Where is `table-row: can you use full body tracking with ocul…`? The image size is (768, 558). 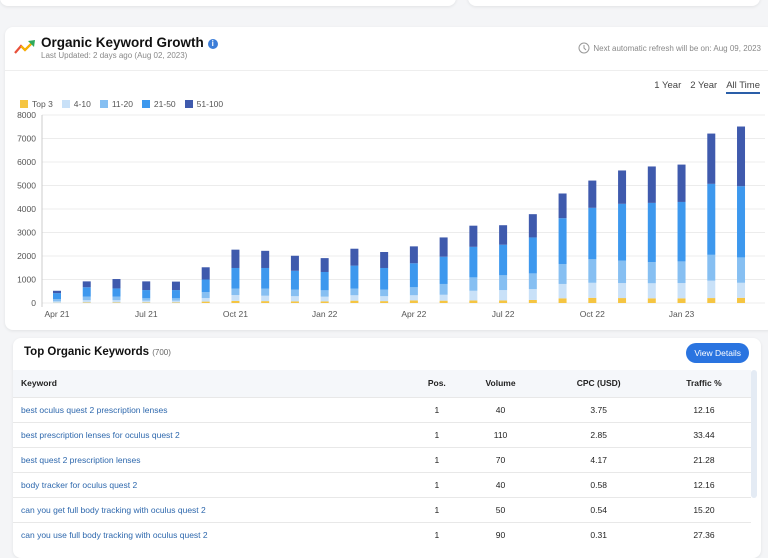 table-row: can you use full body tracking with ocul… is located at coordinates (382, 534).